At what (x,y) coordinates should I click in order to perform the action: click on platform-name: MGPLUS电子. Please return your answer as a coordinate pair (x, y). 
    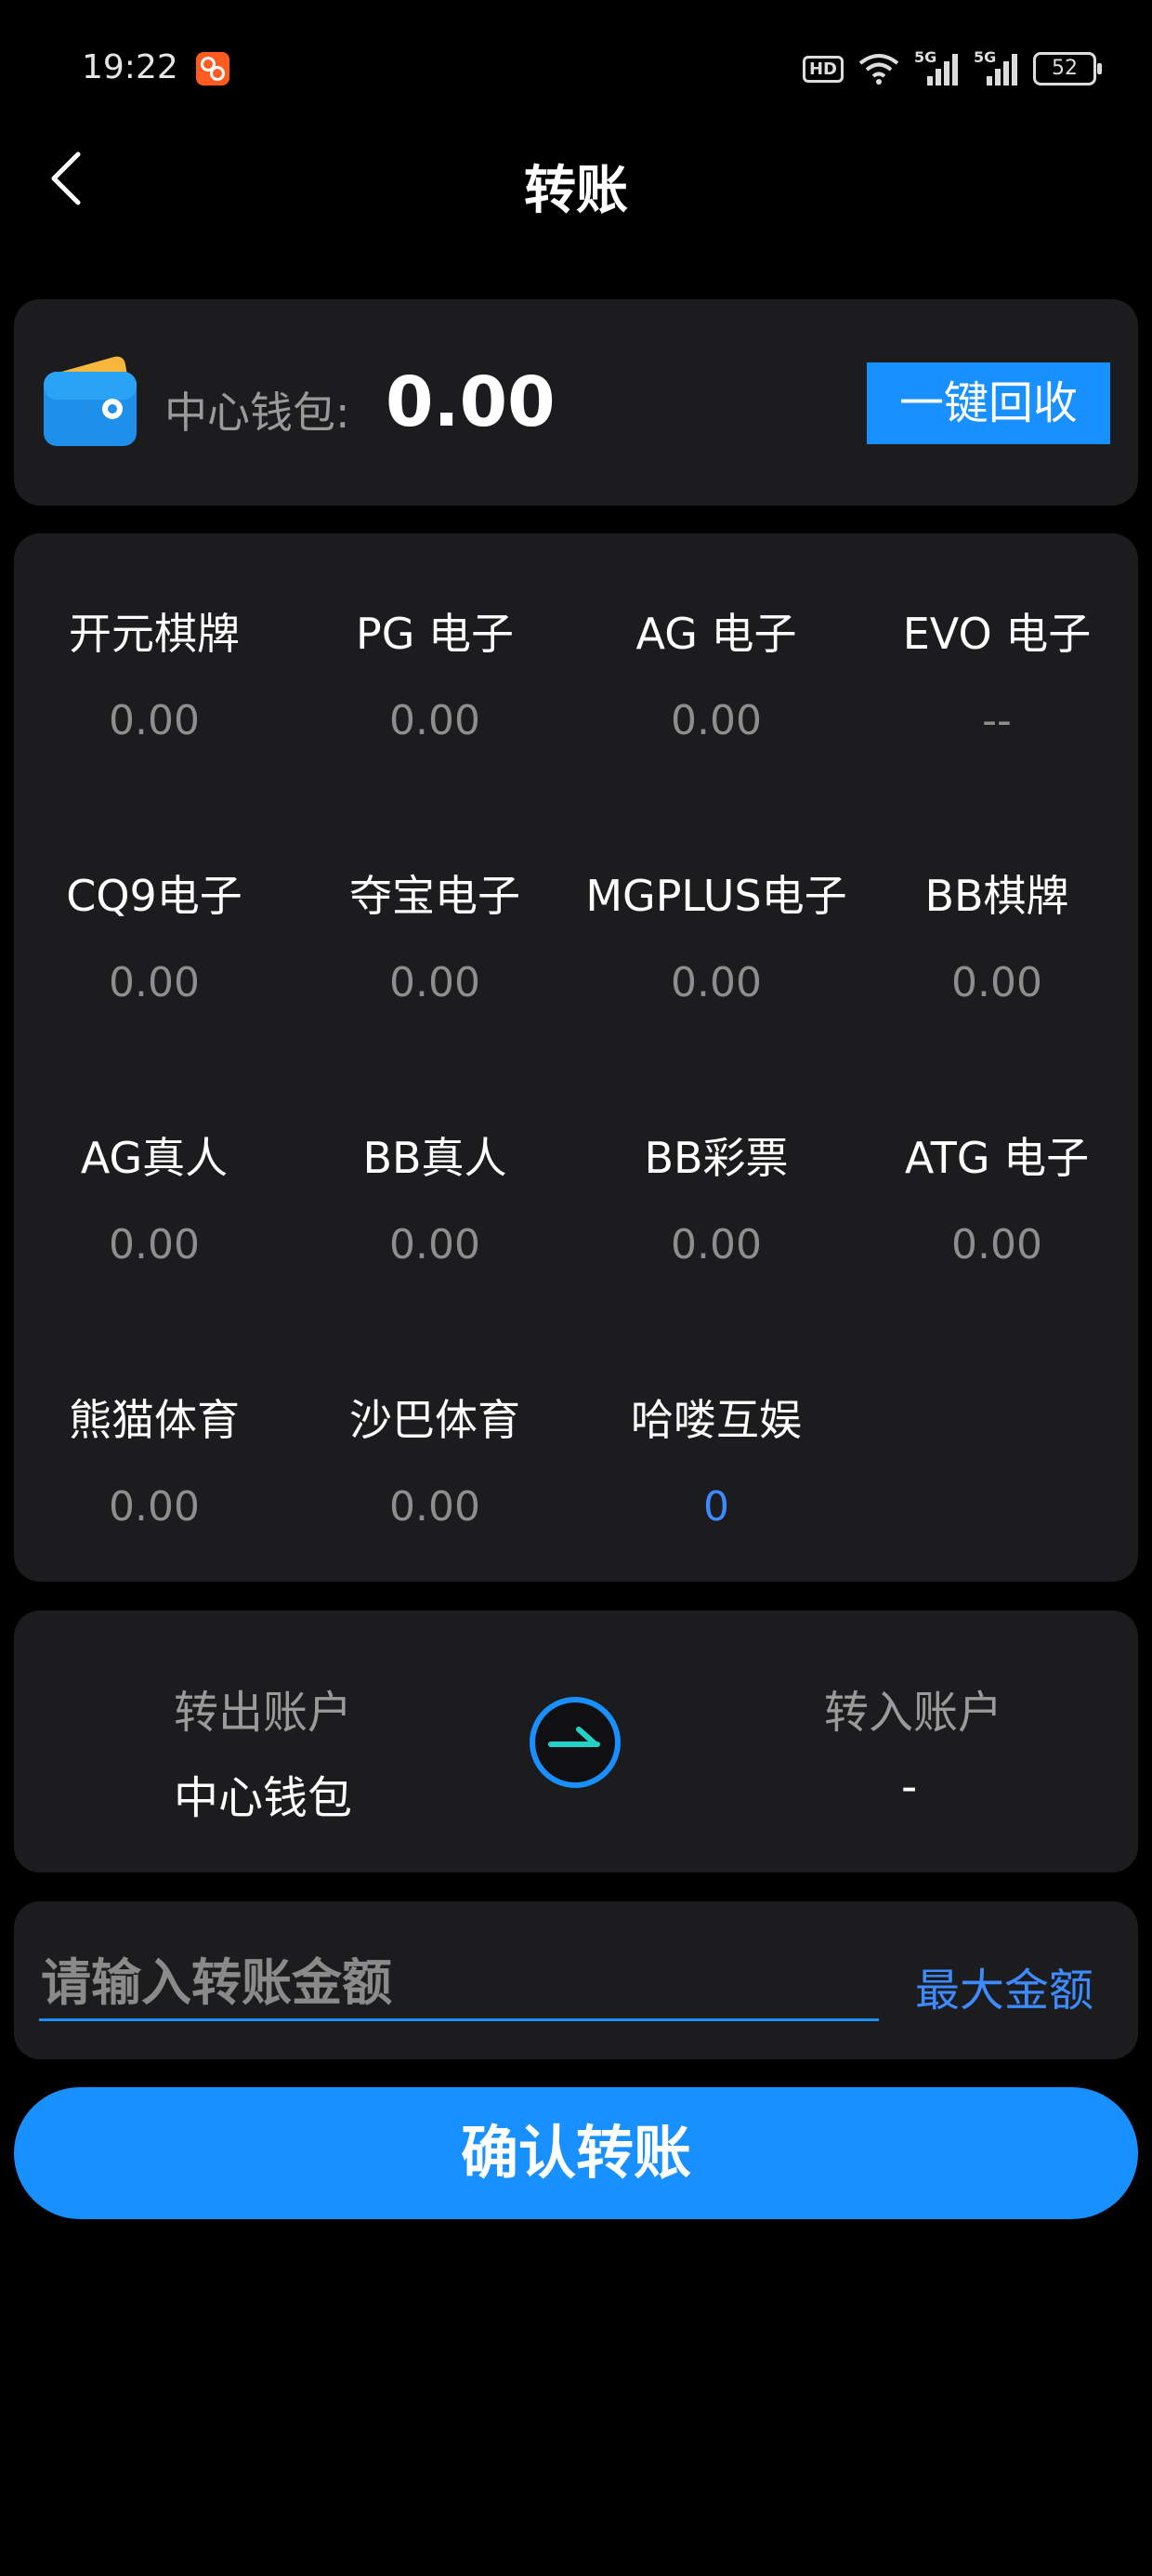
    Looking at the image, I should click on (716, 896).